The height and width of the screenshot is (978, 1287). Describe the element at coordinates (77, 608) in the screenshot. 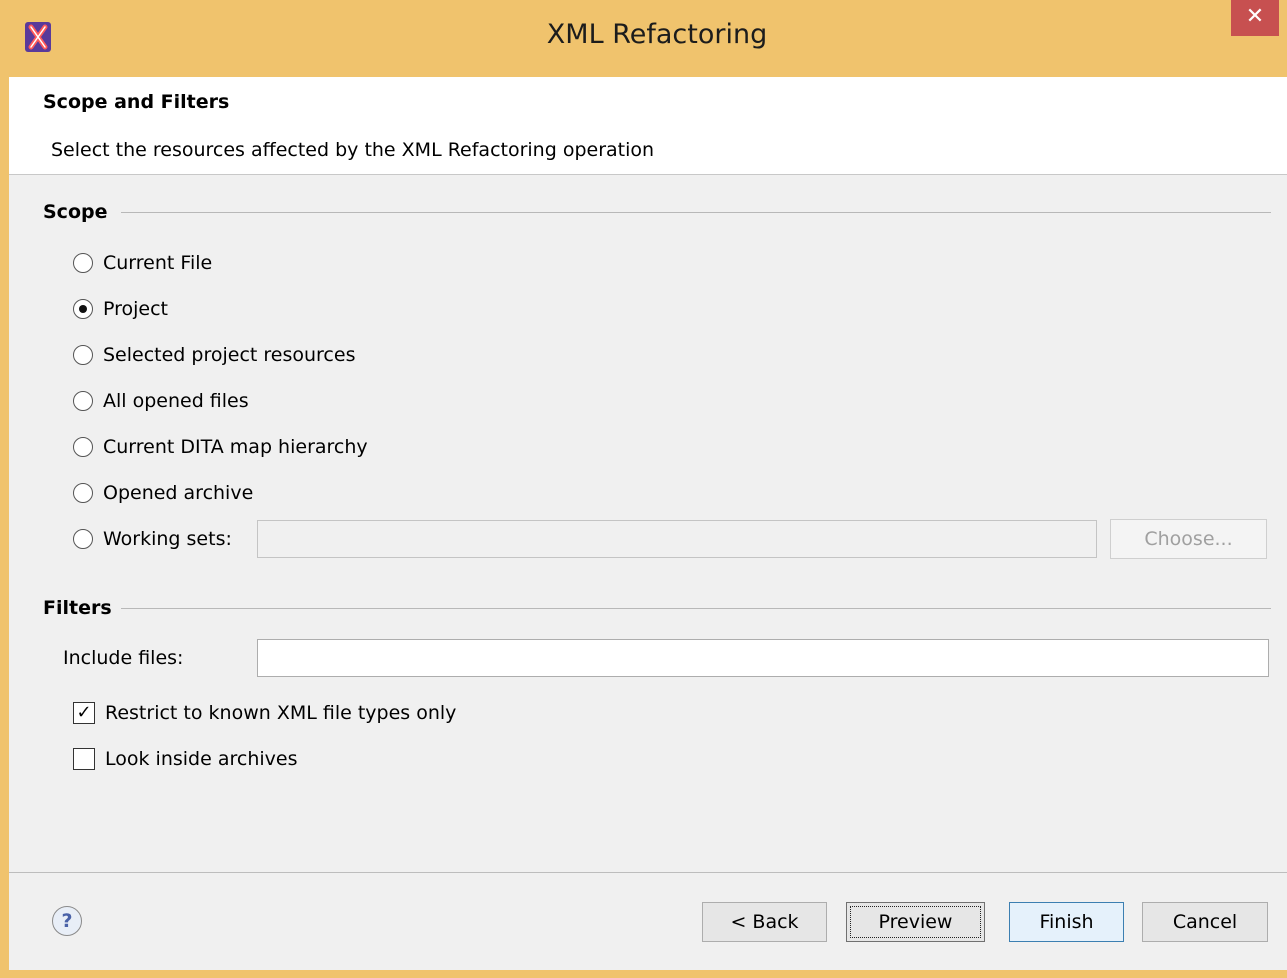

I see `filters-group-title: Filters` at that location.